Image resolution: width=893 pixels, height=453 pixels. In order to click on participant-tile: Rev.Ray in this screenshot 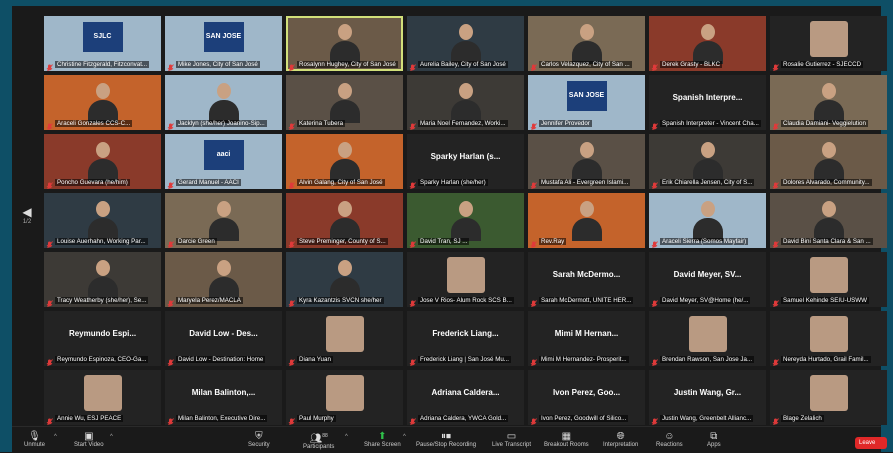, I will do `click(586, 220)`.